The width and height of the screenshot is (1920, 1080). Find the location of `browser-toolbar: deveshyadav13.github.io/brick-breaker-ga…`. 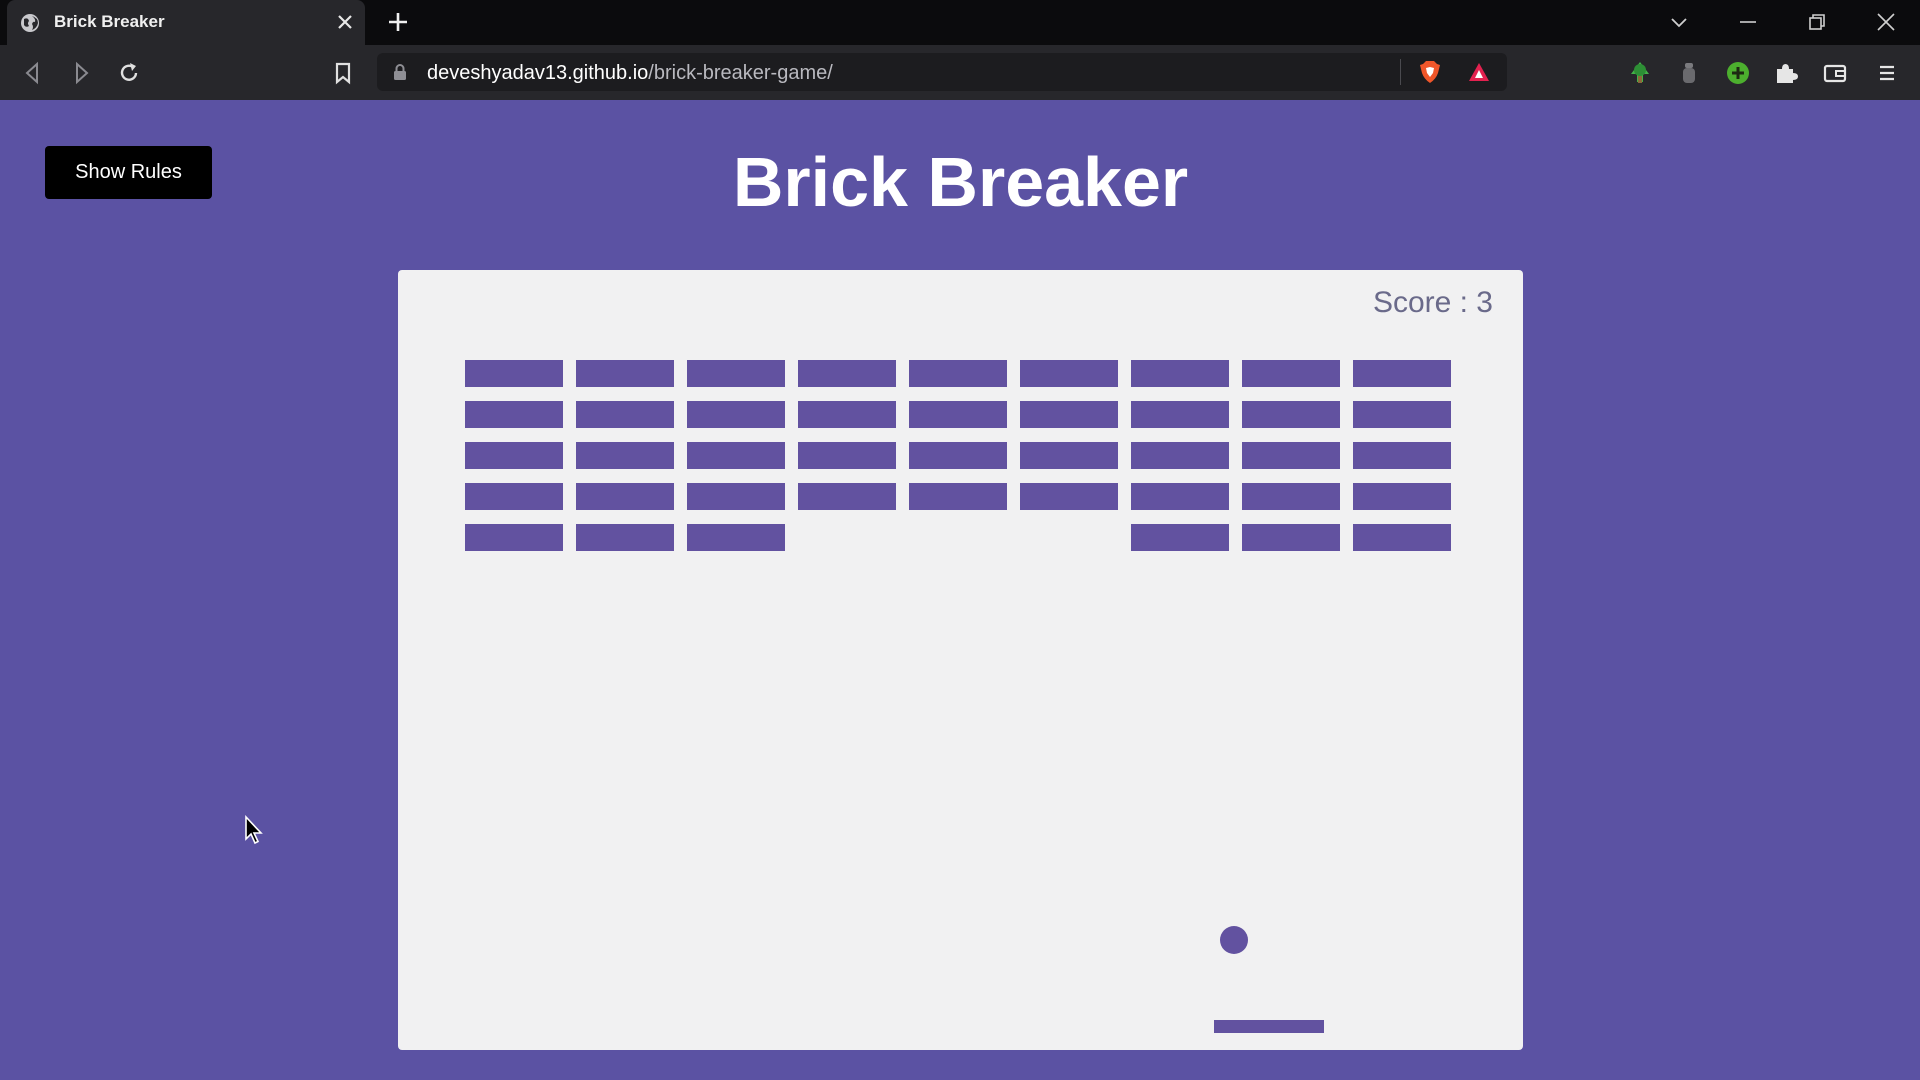

browser-toolbar: deveshyadav13.github.io/brick-breaker-ga… is located at coordinates (960, 72).